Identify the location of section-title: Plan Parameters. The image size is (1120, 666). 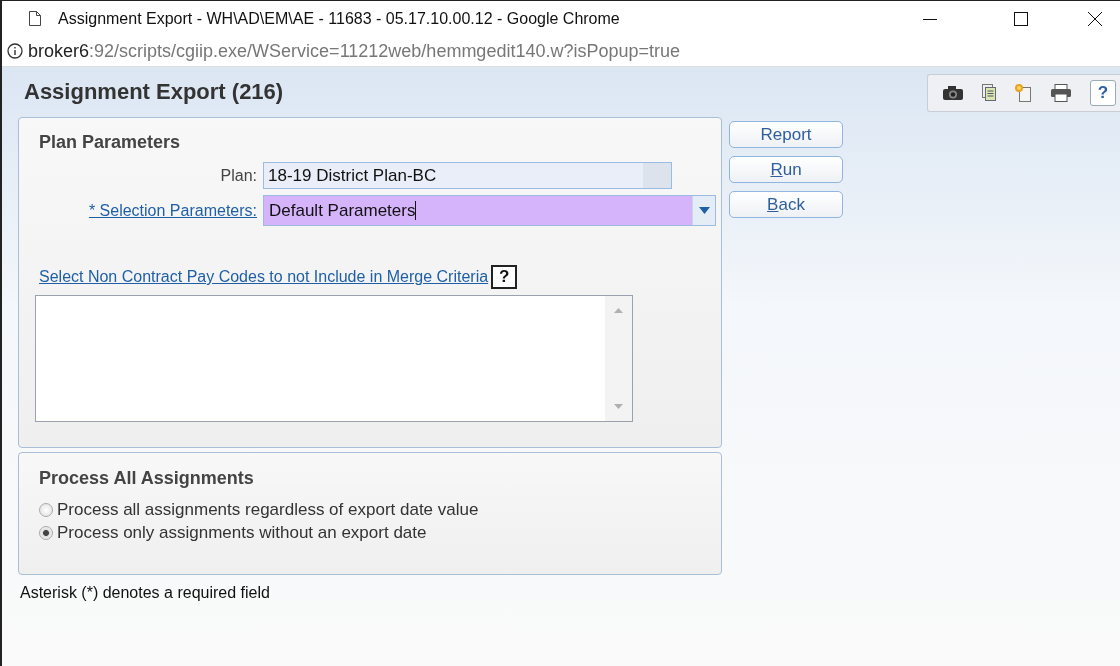
(110, 142).